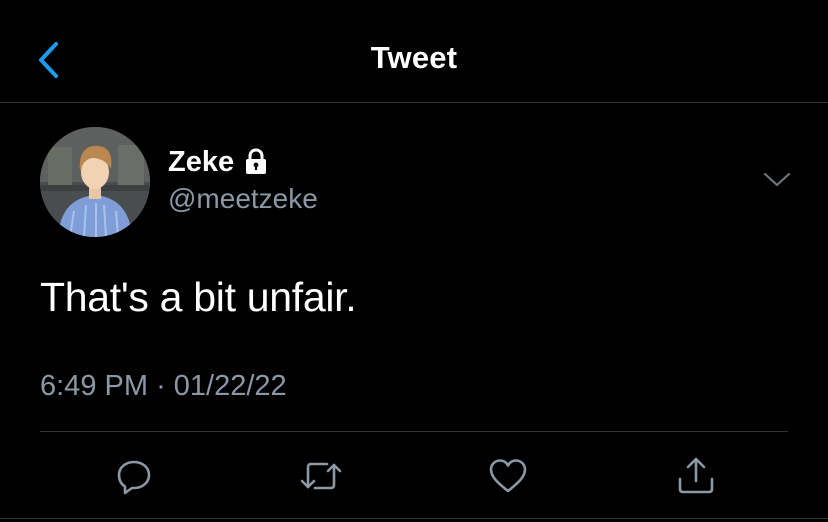  What do you see at coordinates (198, 297) in the screenshot?
I see `tweet-text: That's a bit unfair.` at bounding box center [198, 297].